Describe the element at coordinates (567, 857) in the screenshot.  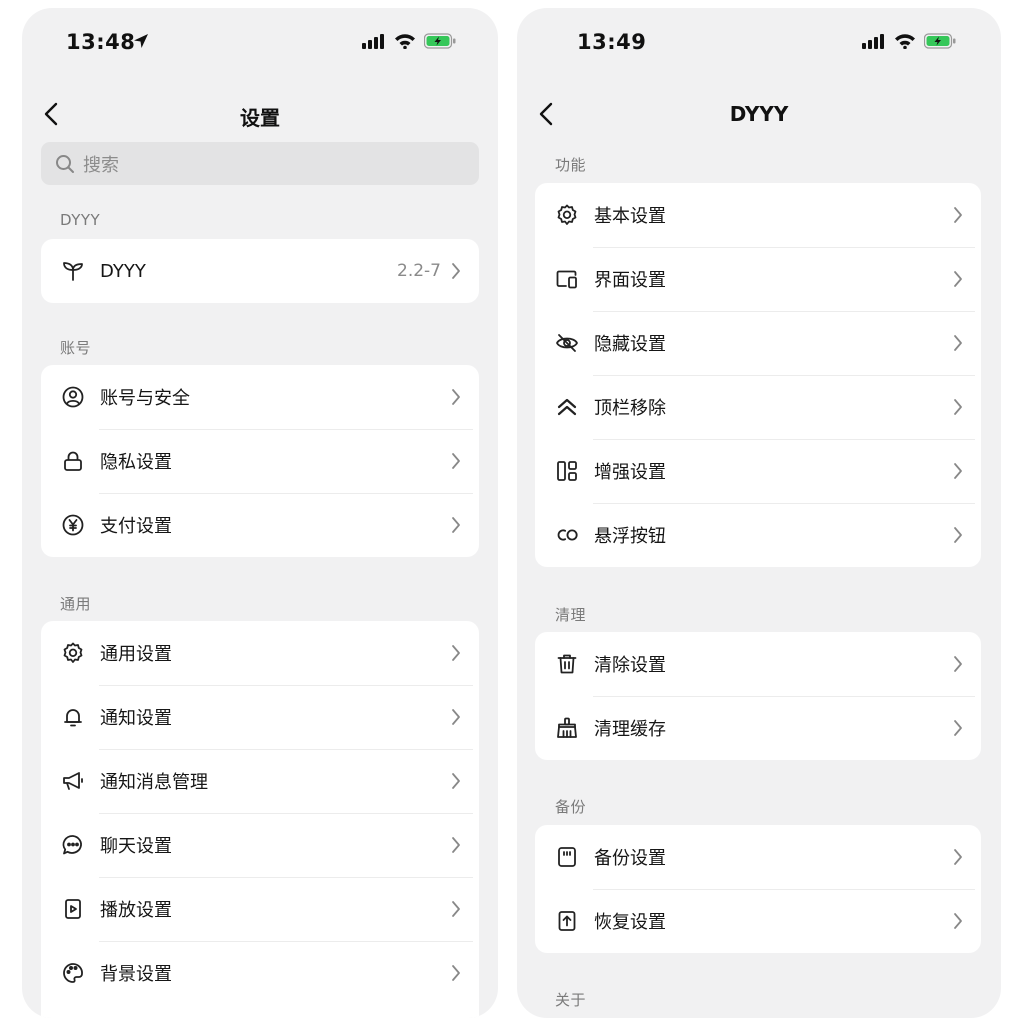
I see `sd-card-icon` at that location.